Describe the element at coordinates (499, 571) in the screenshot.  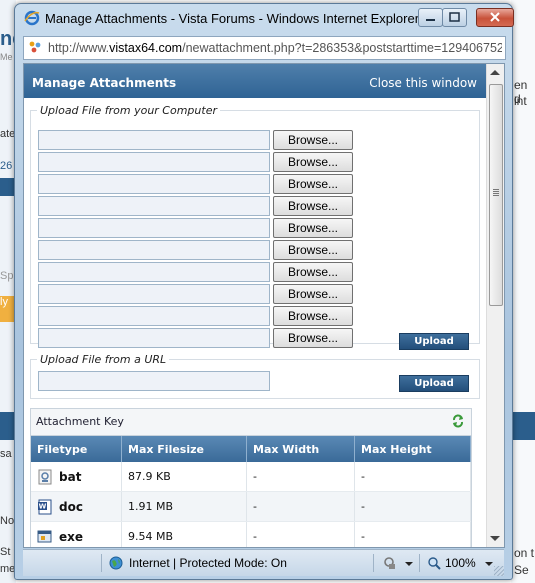
I see `resize-grip-icon` at that location.